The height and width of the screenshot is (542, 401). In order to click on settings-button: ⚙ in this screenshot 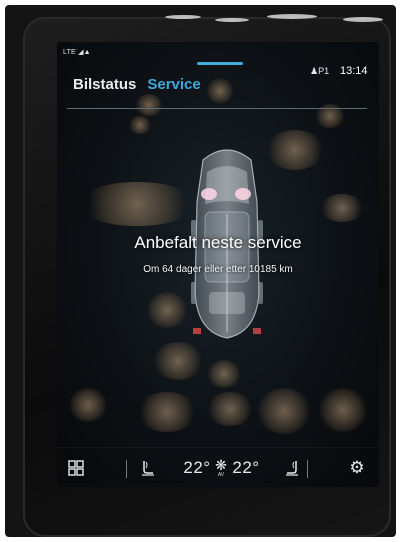, I will do `click(357, 467)`.